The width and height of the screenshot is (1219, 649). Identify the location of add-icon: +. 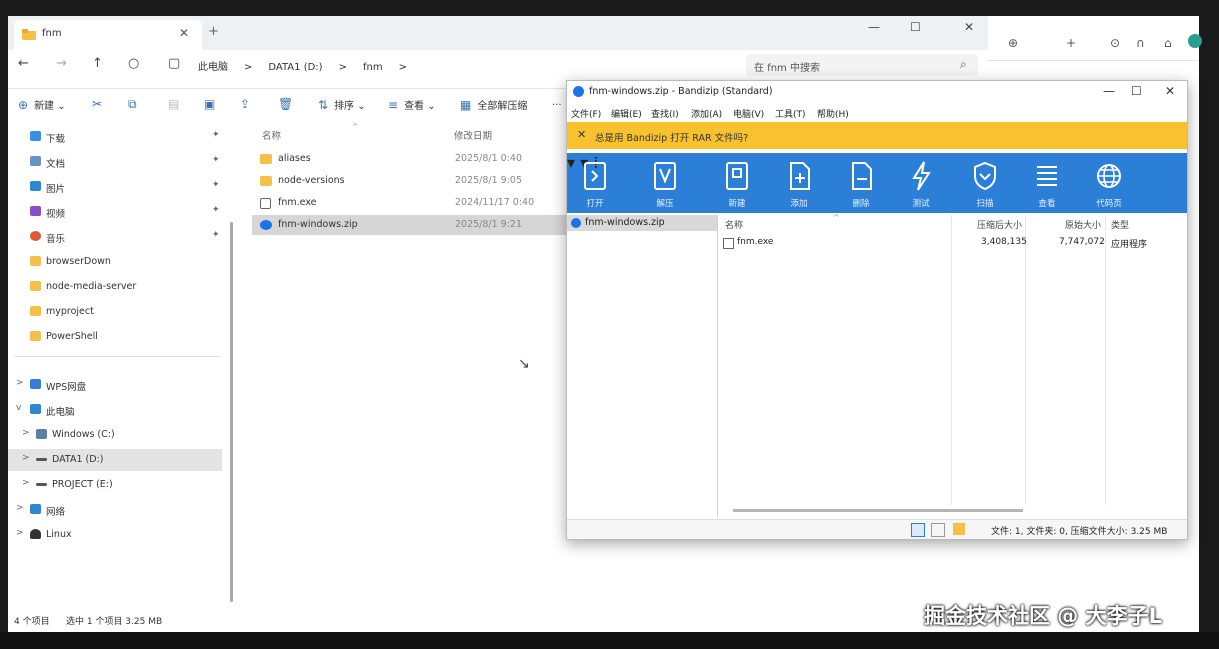
(1071, 43).